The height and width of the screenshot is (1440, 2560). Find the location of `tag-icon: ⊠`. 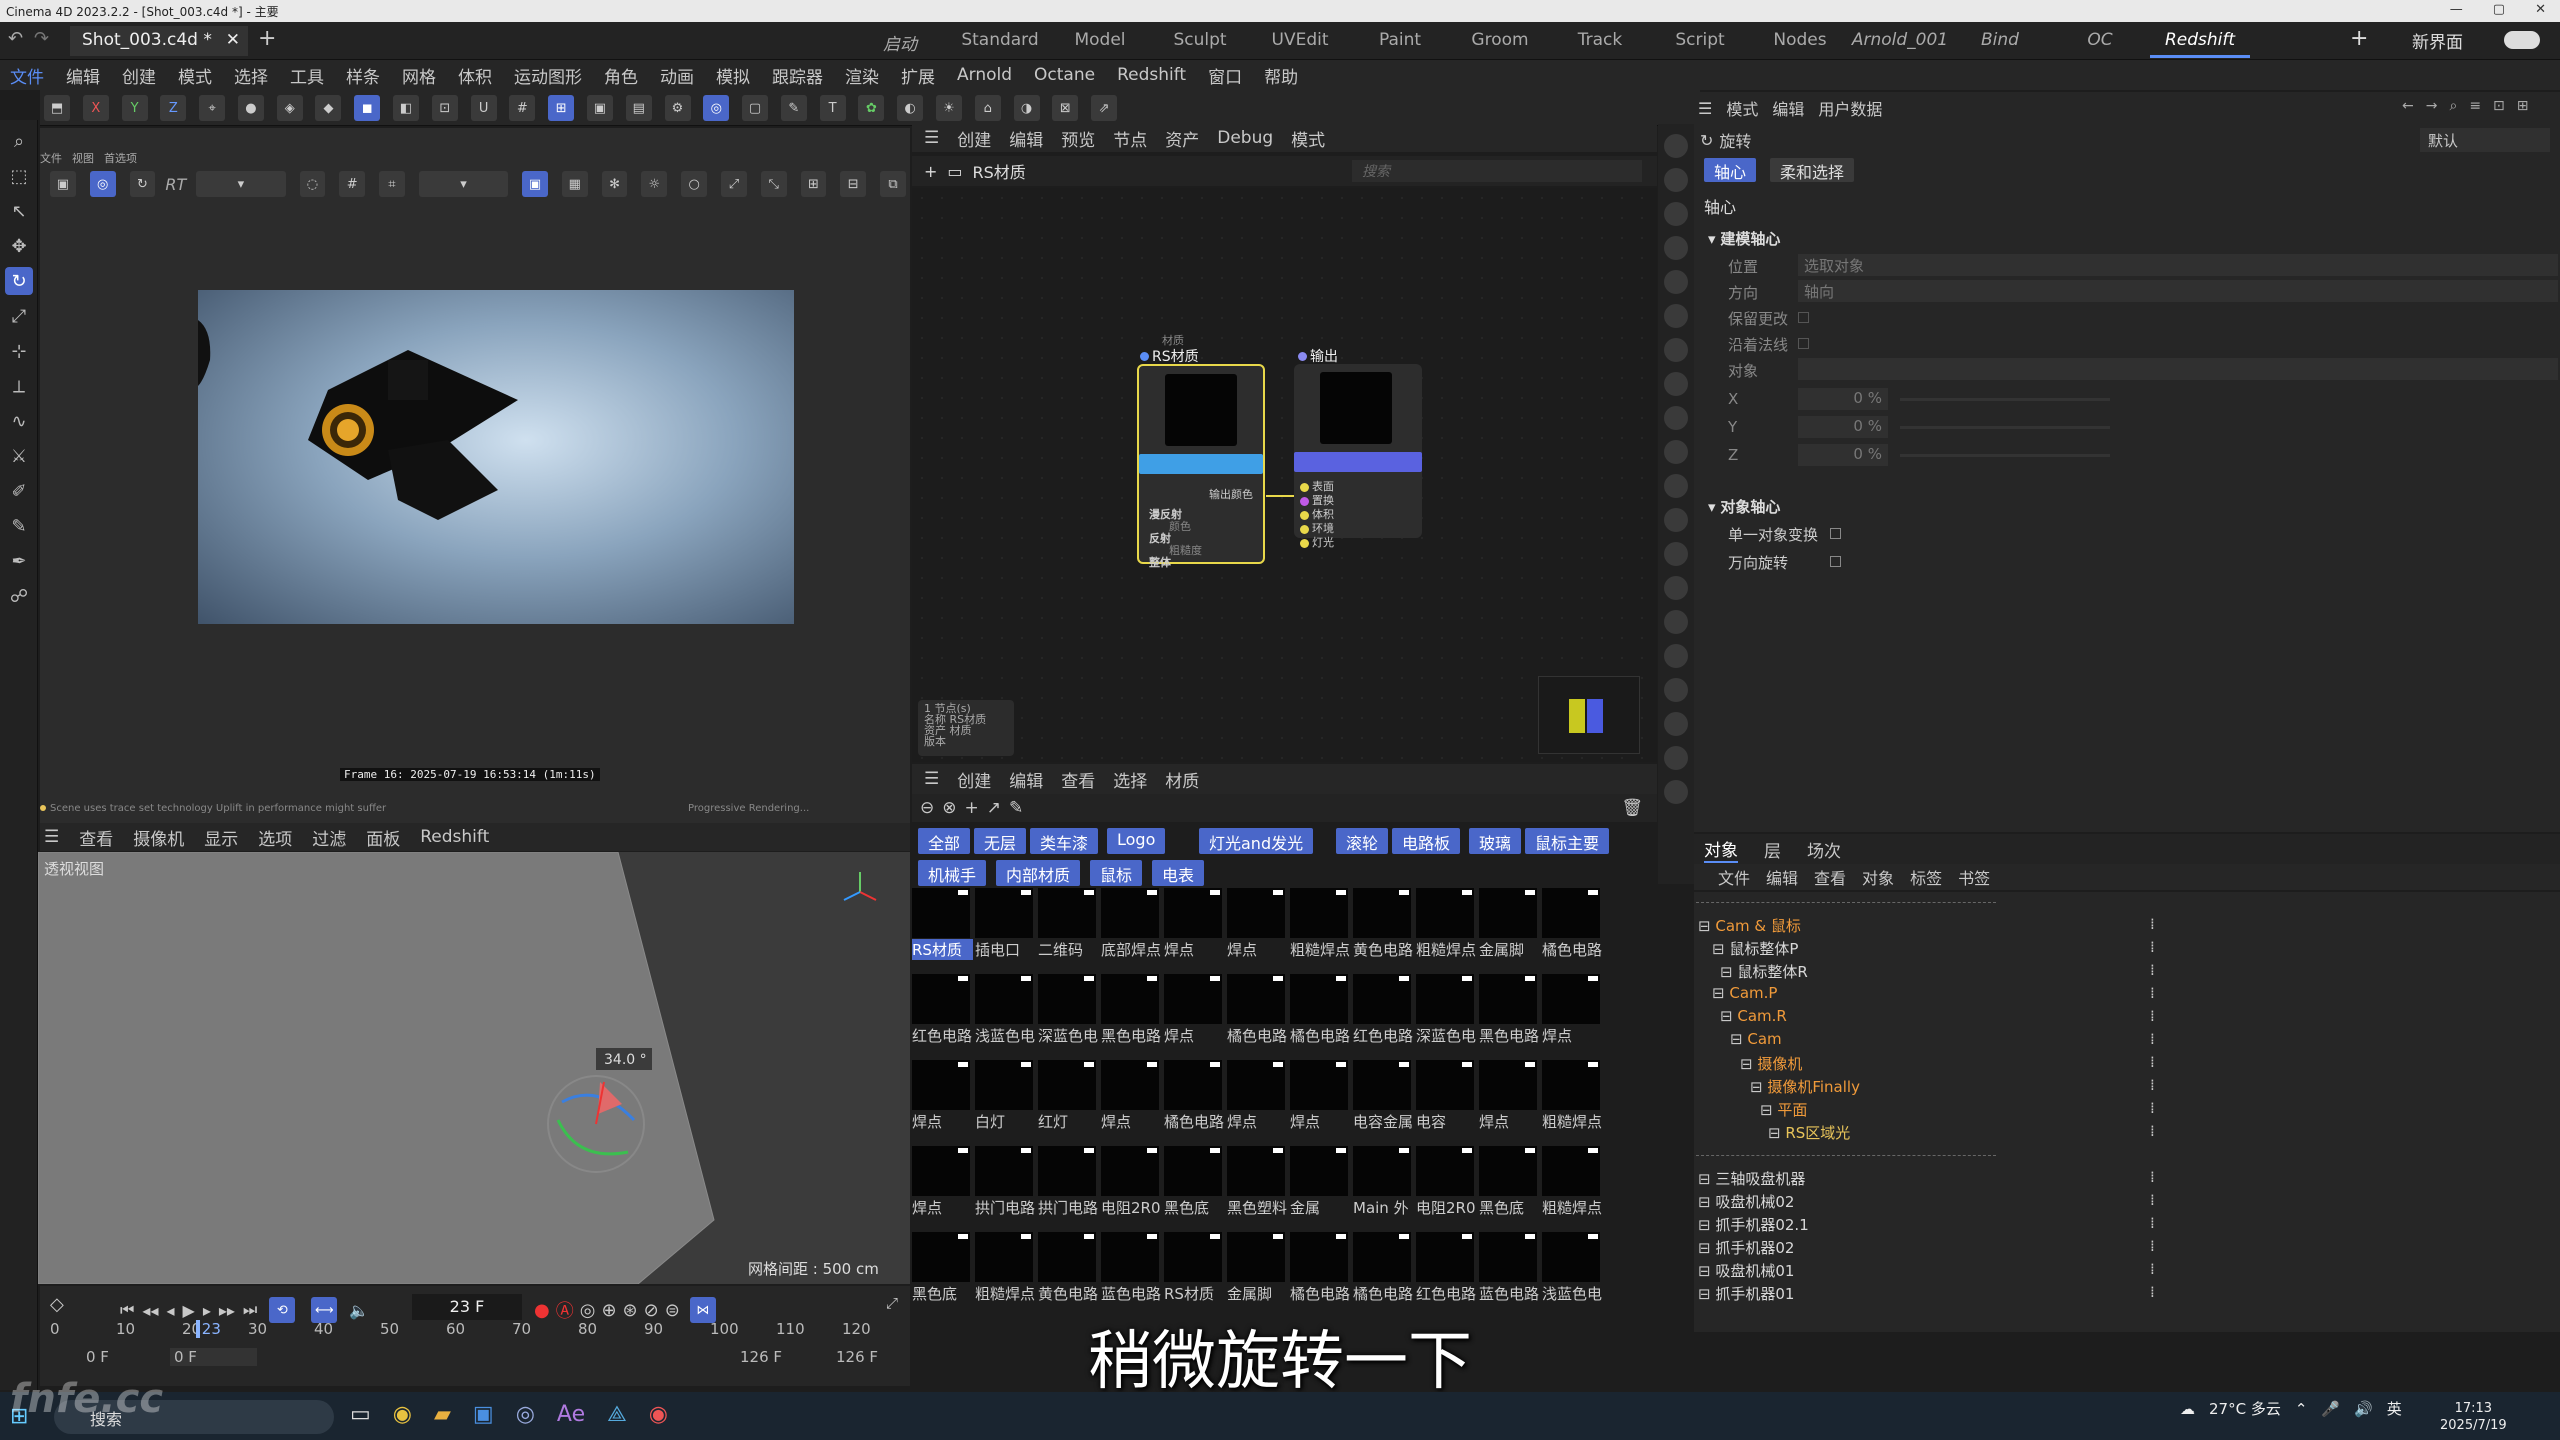

tag-icon: ⊠ is located at coordinates (1065, 108).